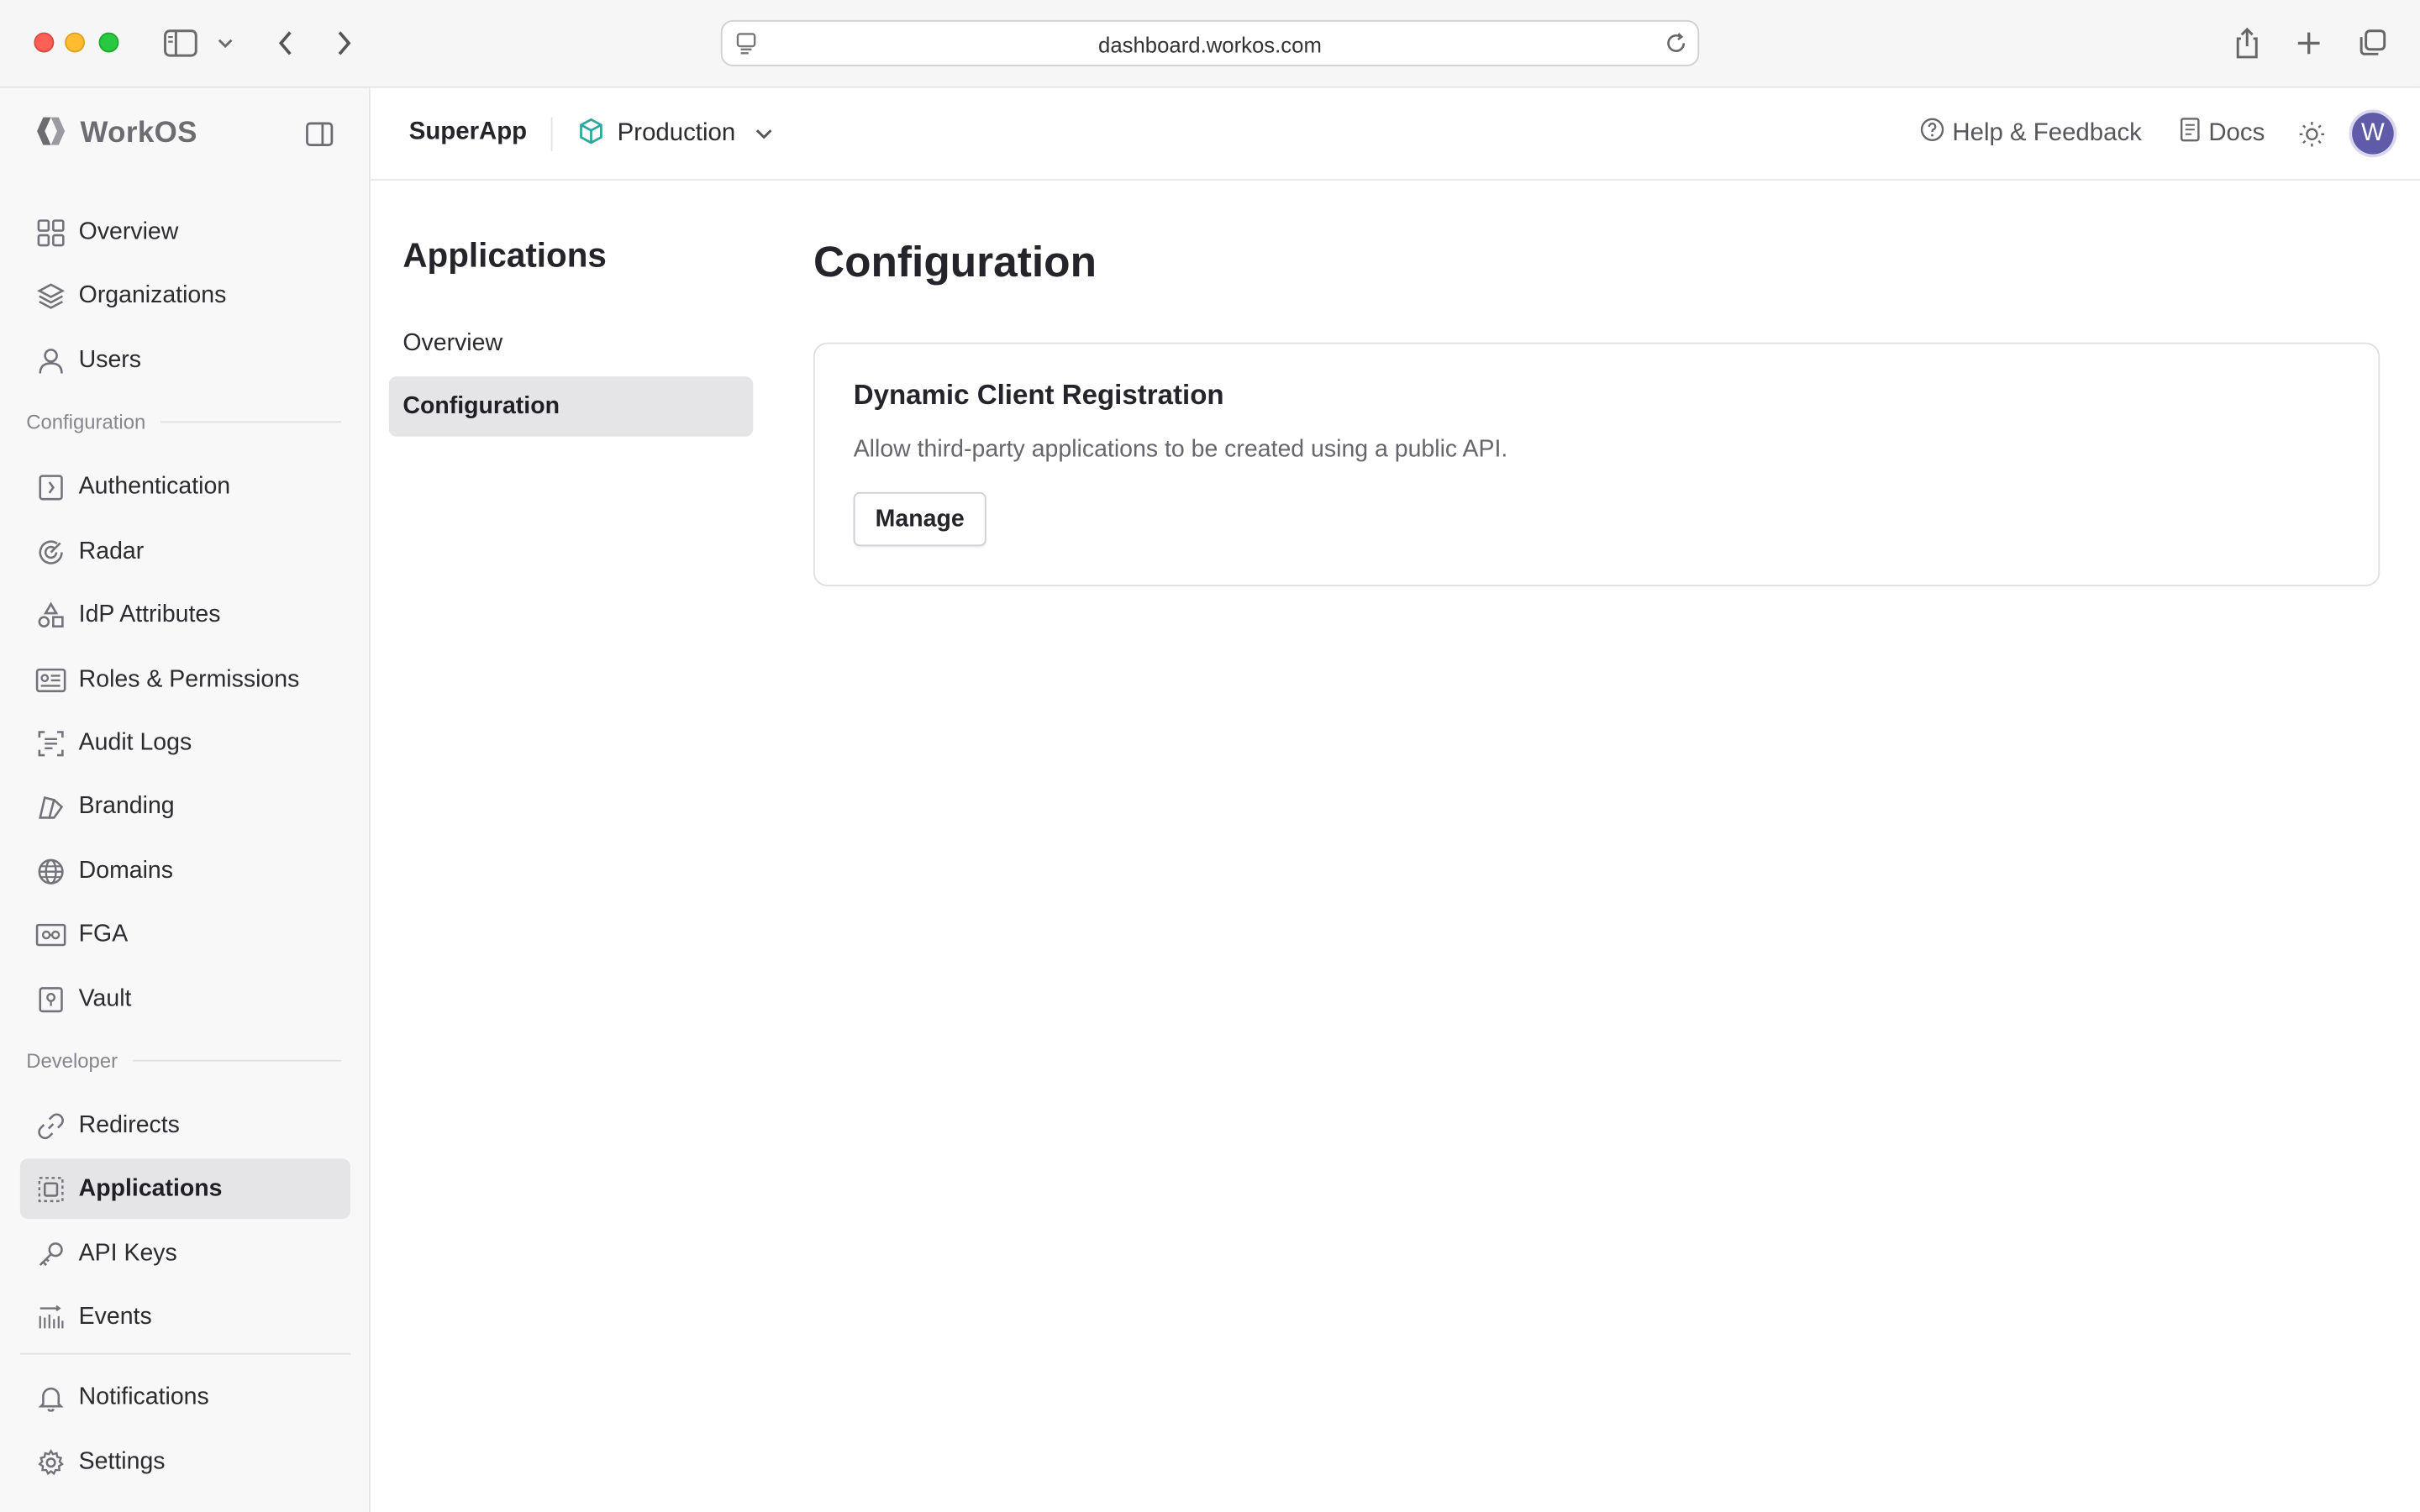 This screenshot has height=1512, width=2420. I want to click on help-feedback-link: Help & Feedback, so click(2031, 134).